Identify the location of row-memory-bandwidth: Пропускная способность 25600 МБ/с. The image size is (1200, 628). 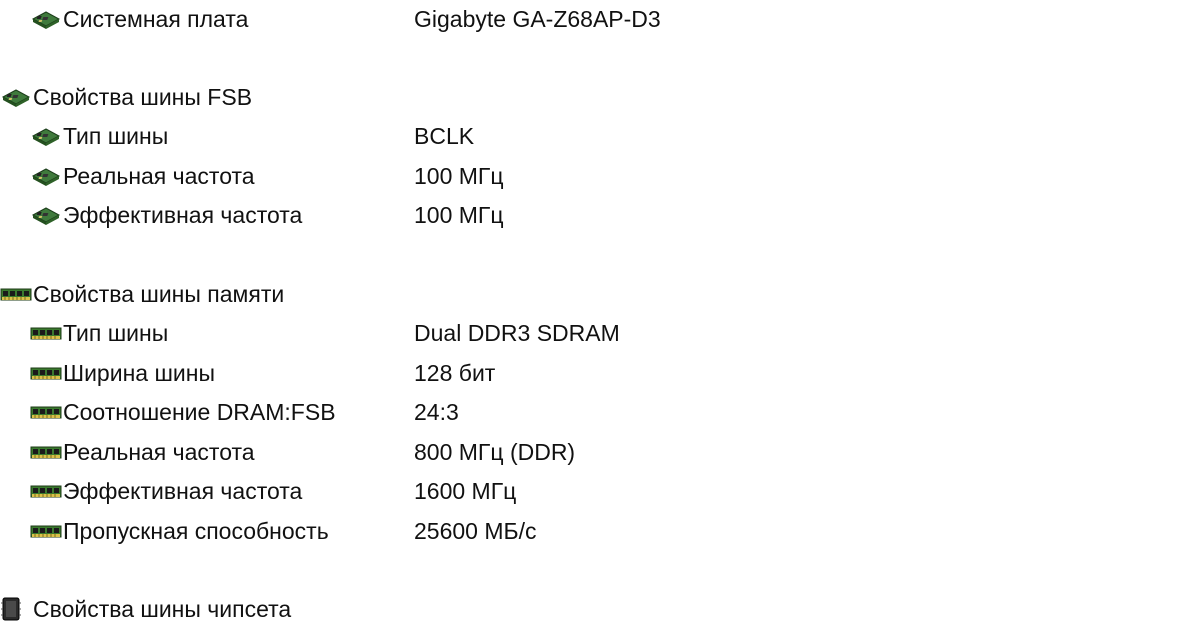
(600, 531).